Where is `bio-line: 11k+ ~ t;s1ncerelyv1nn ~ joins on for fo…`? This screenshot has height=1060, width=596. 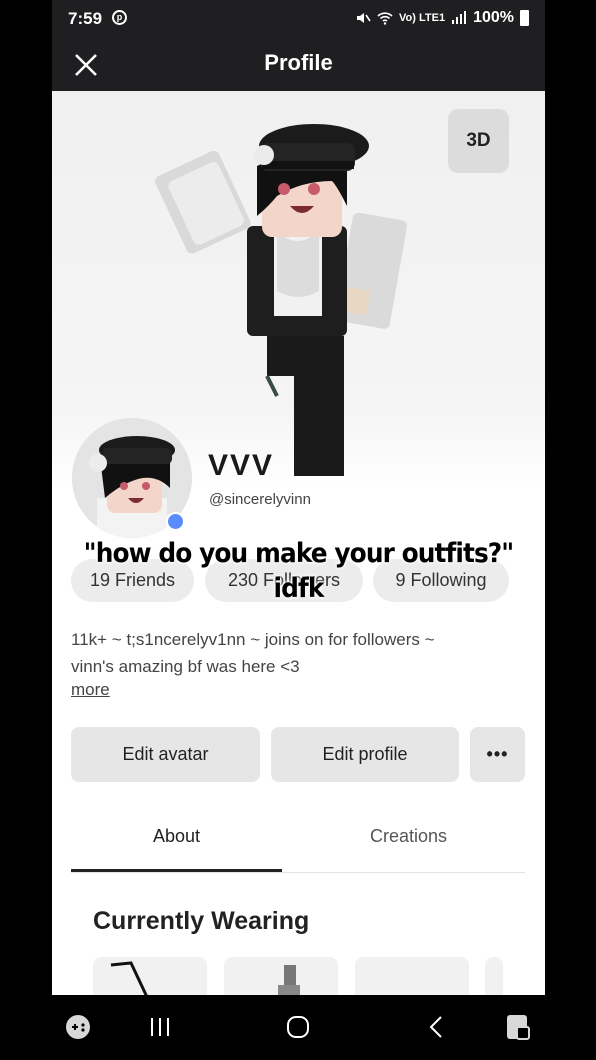
bio-line: 11k+ ~ t;s1ncerelyv1nn ~ joins on for fo… is located at coordinates (253, 639).